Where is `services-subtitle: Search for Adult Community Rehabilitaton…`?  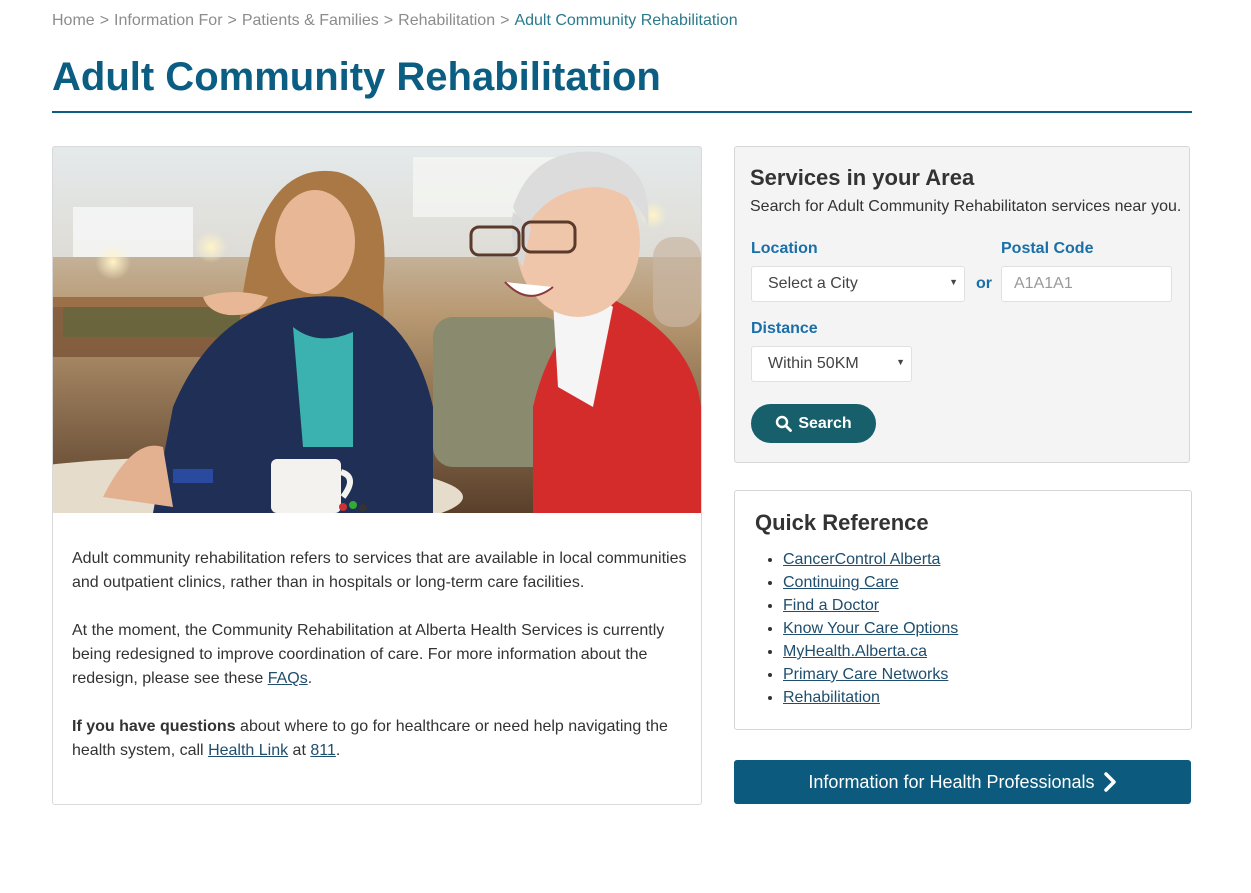
services-subtitle: Search for Adult Community Rehabilitaton… is located at coordinates (966, 206).